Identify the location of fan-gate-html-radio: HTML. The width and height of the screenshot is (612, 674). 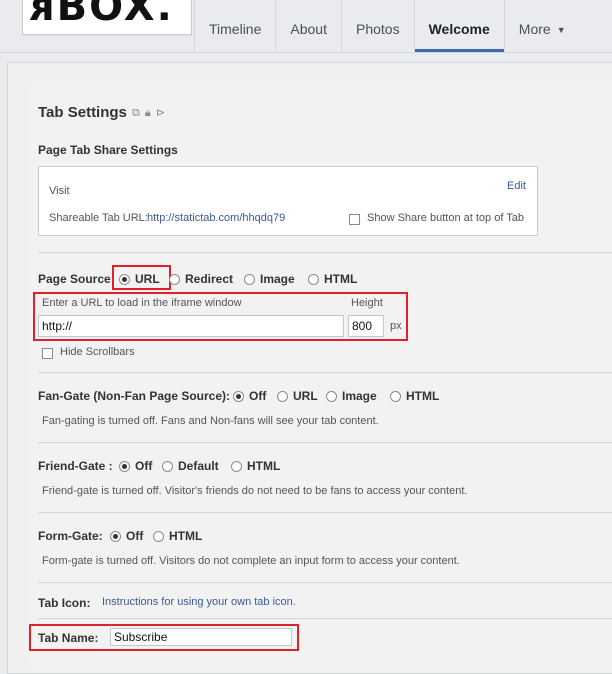
(420, 396).